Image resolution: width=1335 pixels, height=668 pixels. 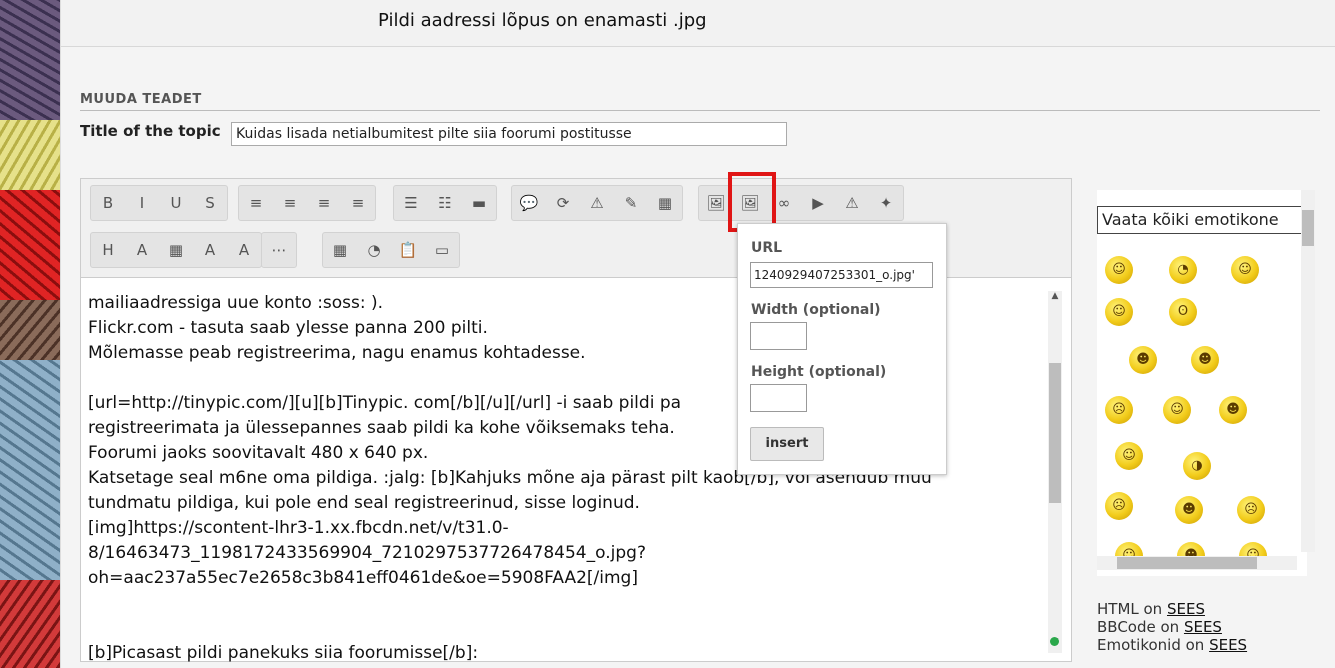 I want to click on hr-button: ▬, so click(x=479, y=203).